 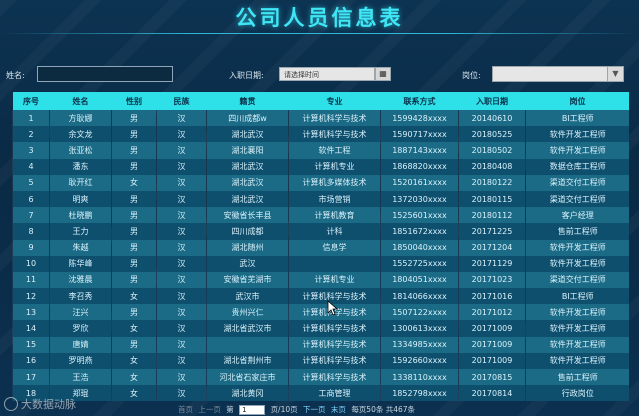 I want to click on table-cell: 唐婧, so click(x=80, y=344).